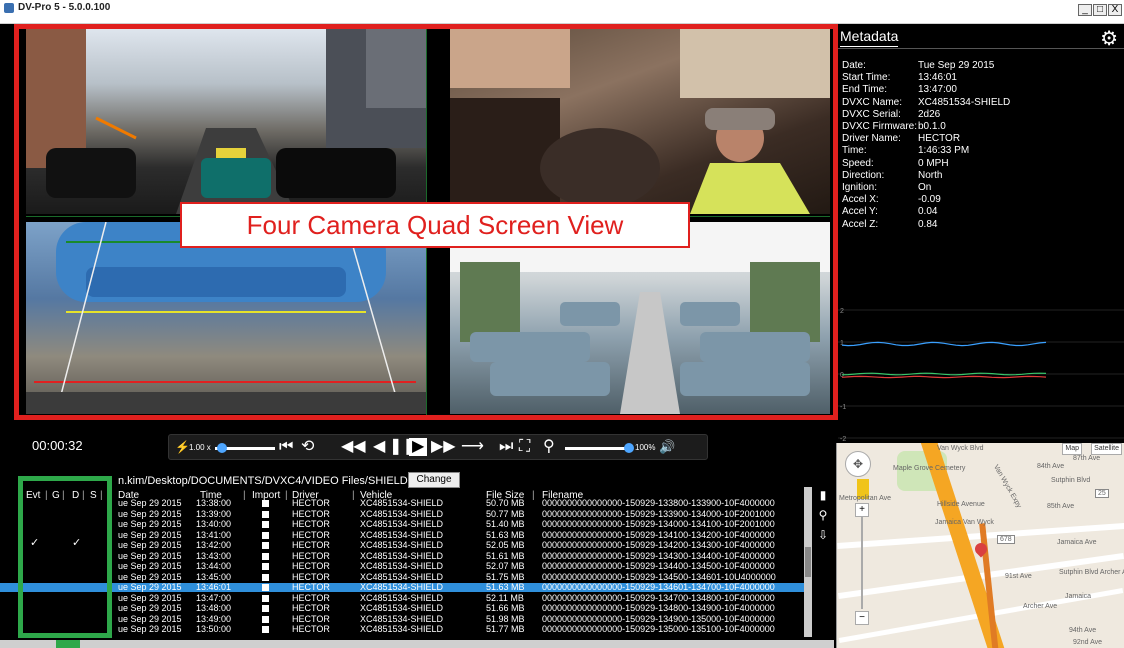  What do you see at coordinates (640, 121) in the screenshot?
I see `camera-2-driver-view` at bounding box center [640, 121].